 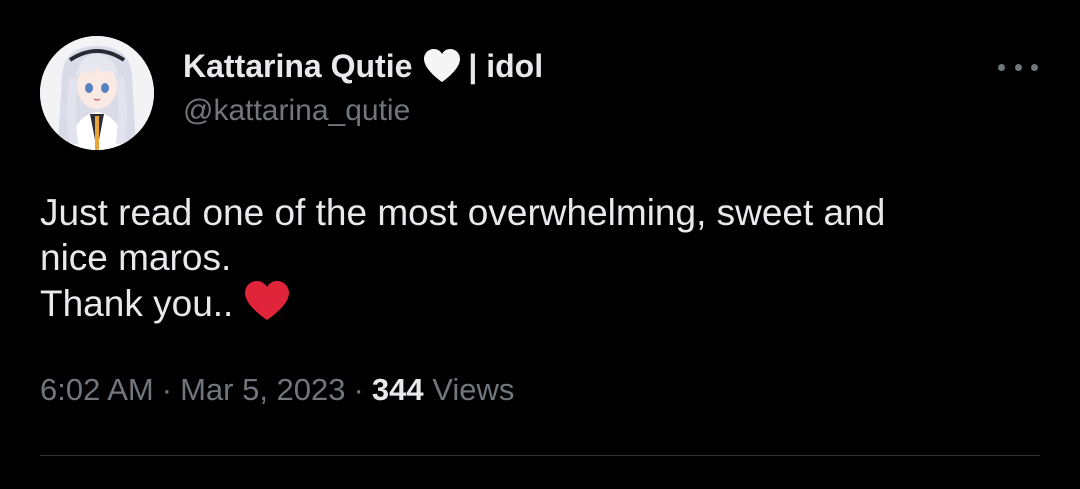 What do you see at coordinates (97, 389) in the screenshot?
I see `tweet-time: 6:02 AM` at bounding box center [97, 389].